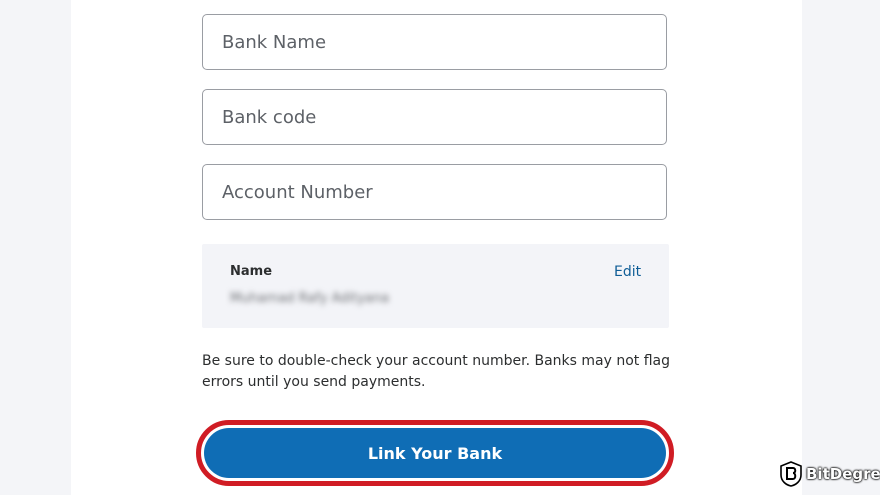  I want to click on bitdegree-logo-icon, so click(791, 474).